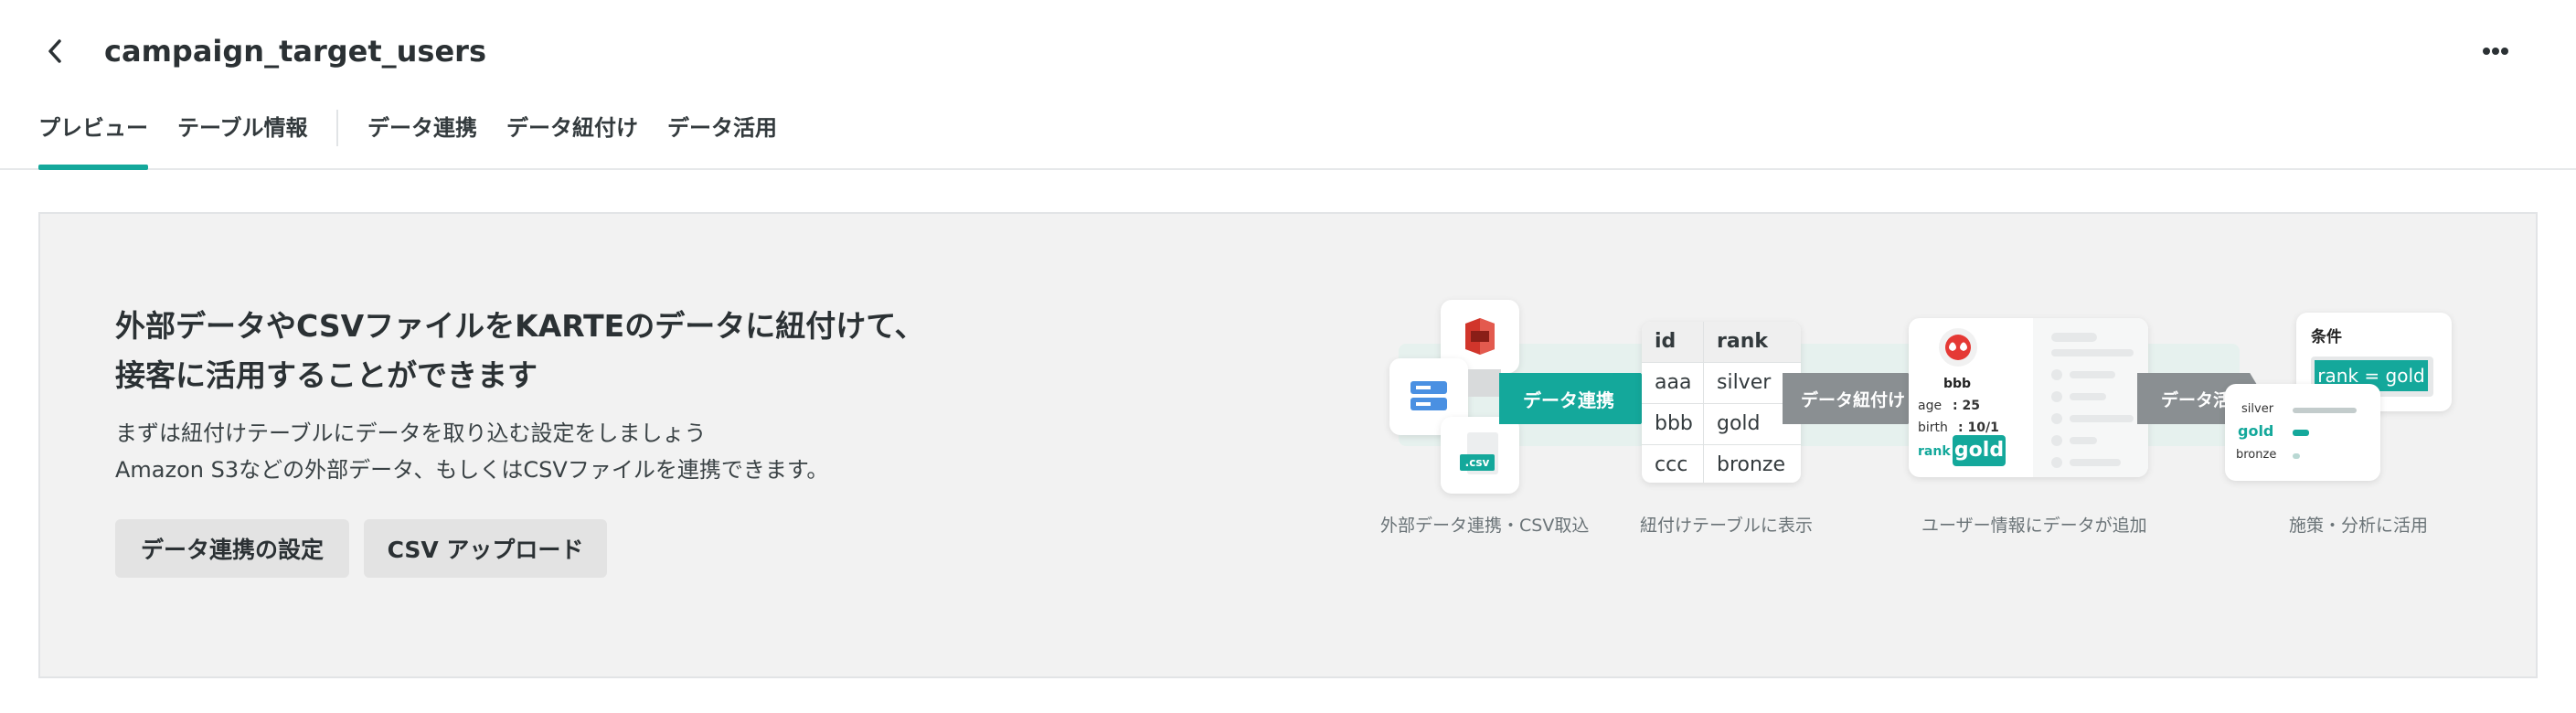  Describe the element at coordinates (93, 140) in the screenshot. I see `tab-preview: プレビュー` at that location.